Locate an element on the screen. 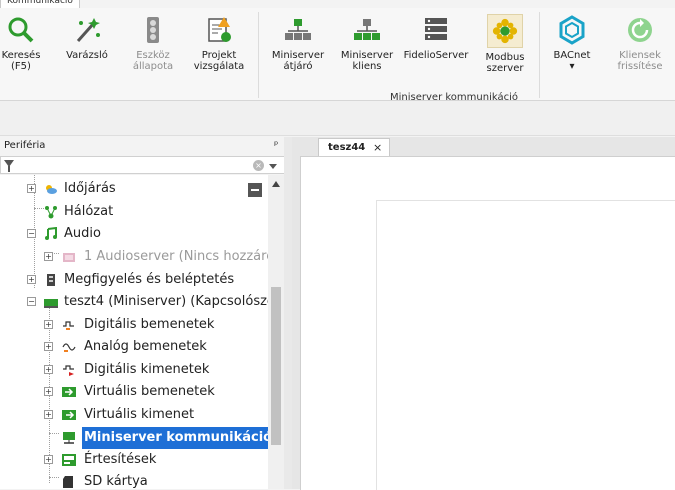  traffic-light-icon is located at coordinates (153, 30).